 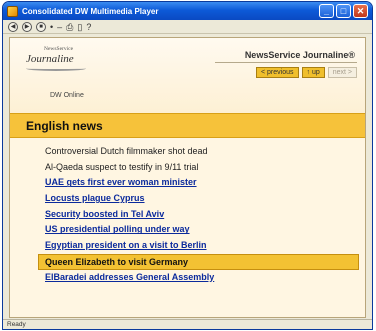 What do you see at coordinates (187, 183) in the screenshot?
I see `news-link: UAE gets first ever woman minister` at bounding box center [187, 183].